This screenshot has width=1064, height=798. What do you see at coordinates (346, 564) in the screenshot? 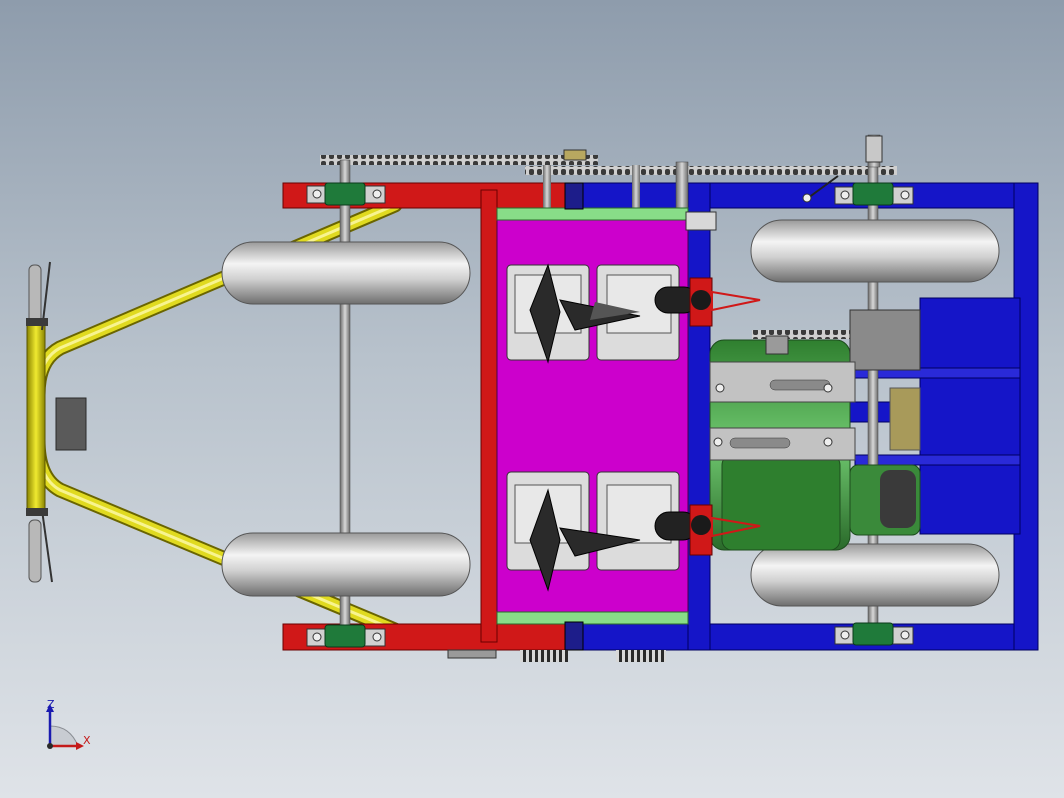
I see `front-wheel-bottom` at bounding box center [346, 564].